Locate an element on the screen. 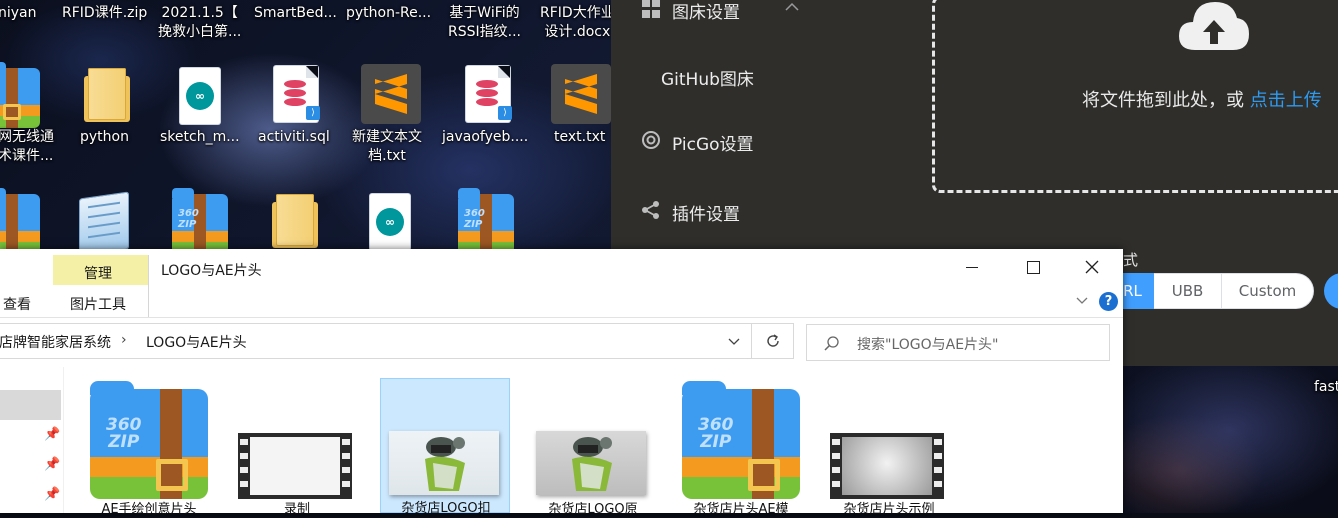 This screenshot has width=1338, height=518. upload-button is located at coordinates (1331, 291).